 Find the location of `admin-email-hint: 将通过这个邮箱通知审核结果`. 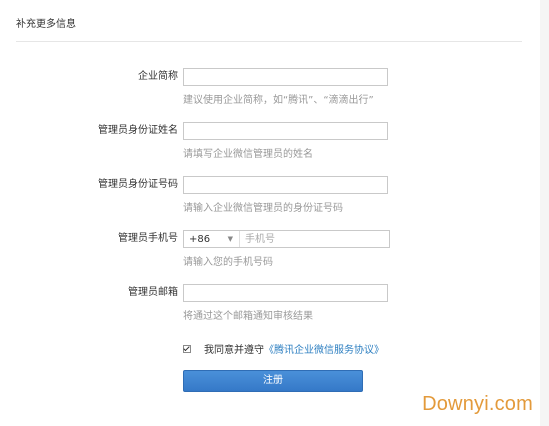

admin-email-hint: 将通过这个邮箱通知审核结果 is located at coordinates (248, 316).